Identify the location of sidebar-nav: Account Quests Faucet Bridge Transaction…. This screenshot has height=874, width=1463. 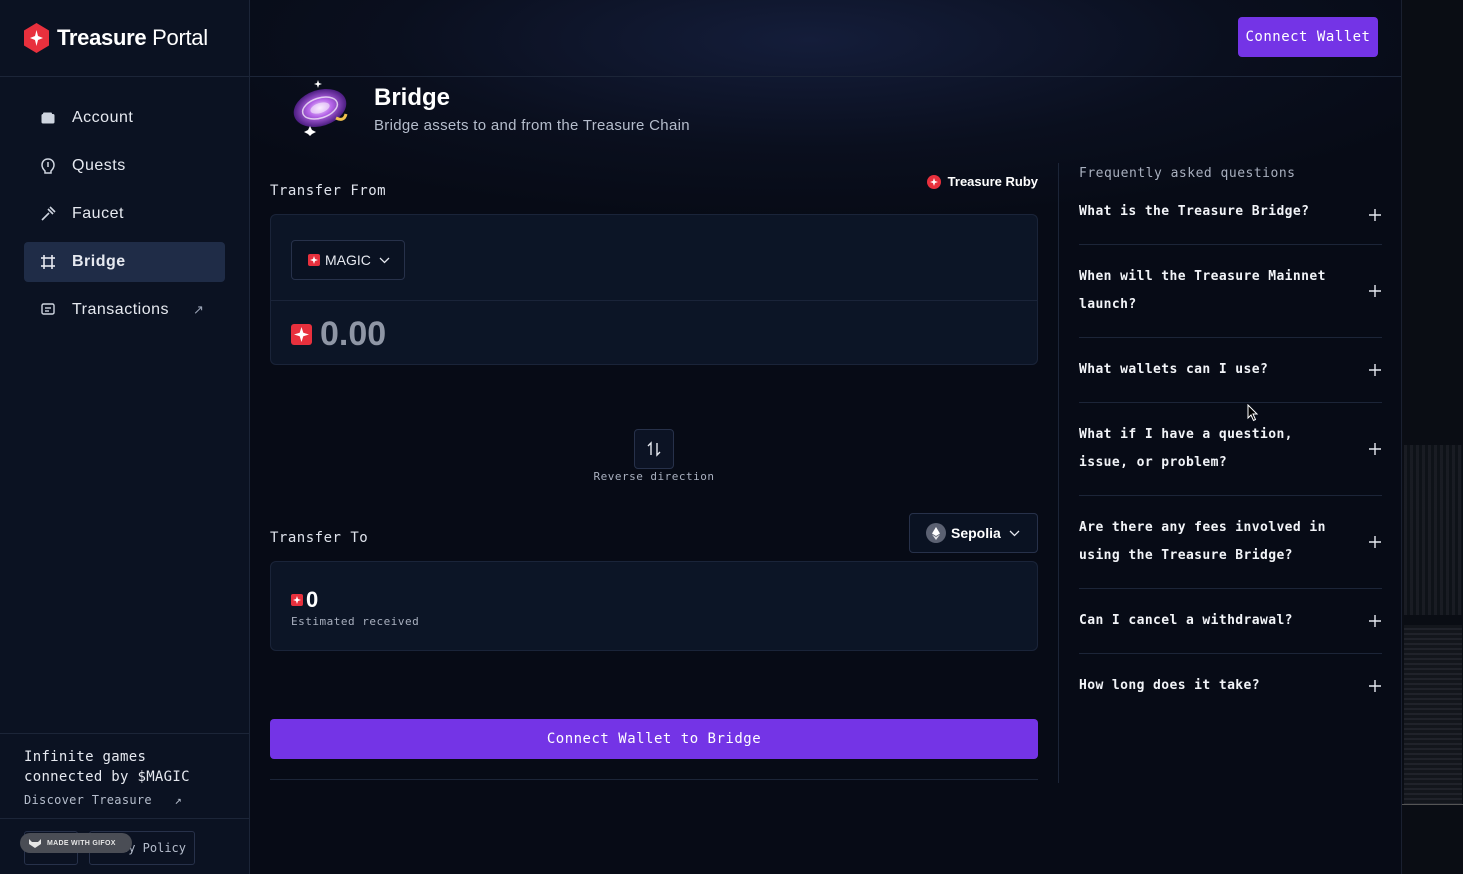
(124, 203).